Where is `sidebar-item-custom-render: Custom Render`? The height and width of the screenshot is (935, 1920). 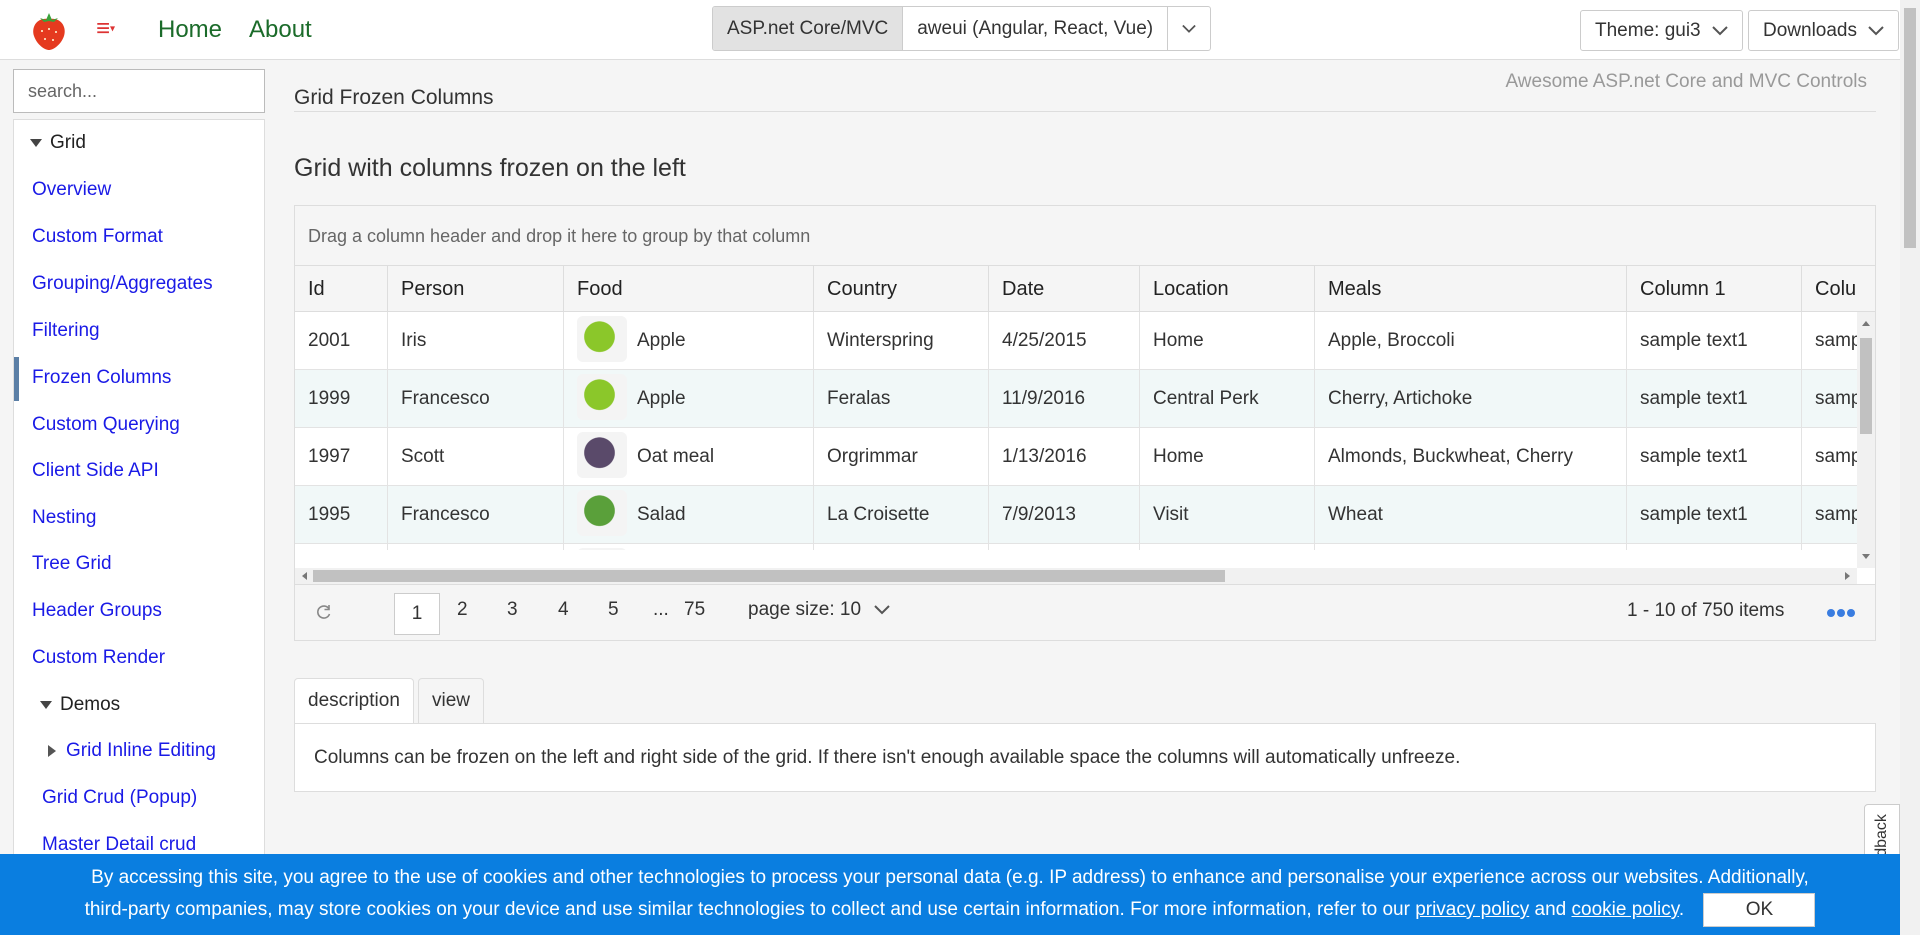 sidebar-item-custom-render: Custom Render is located at coordinates (98, 658).